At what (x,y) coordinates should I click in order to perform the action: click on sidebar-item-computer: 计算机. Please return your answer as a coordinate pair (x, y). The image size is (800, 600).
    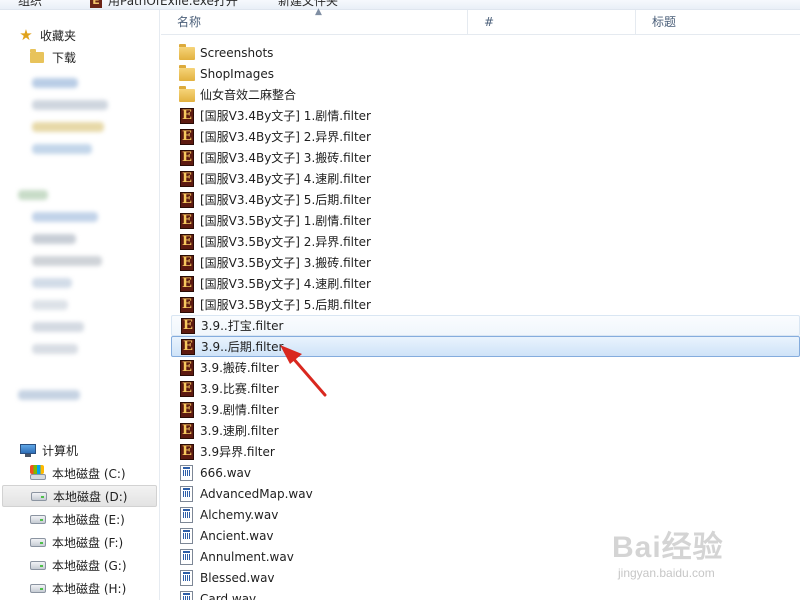
    Looking at the image, I should click on (49, 450).